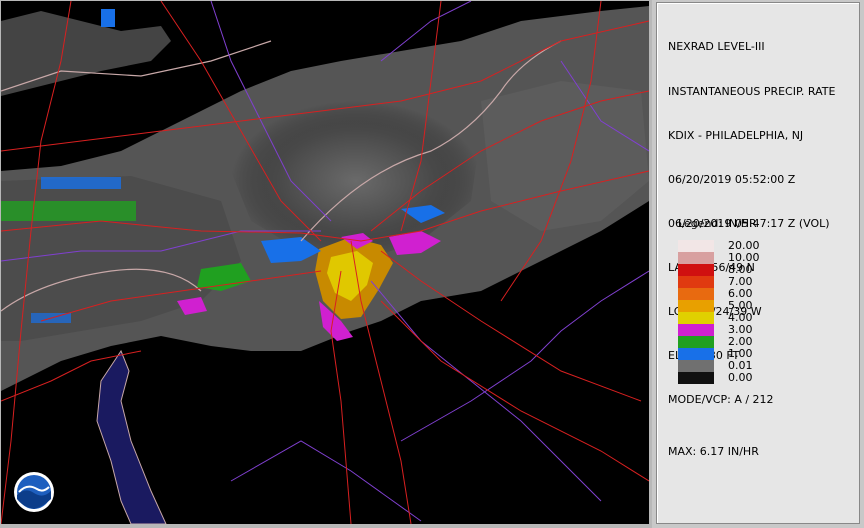 This screenshot has width=864, height=528. I want to click on mode-vcp: MODE/VCP: A / 212, so click(721, 400).